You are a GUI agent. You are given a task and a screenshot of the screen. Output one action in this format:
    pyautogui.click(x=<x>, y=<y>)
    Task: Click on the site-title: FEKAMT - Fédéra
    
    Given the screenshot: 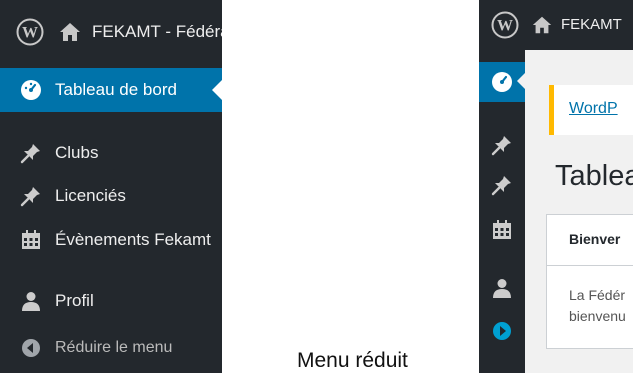 What is the action you would take?
    pyautogui.click(x=157, y=32)
    